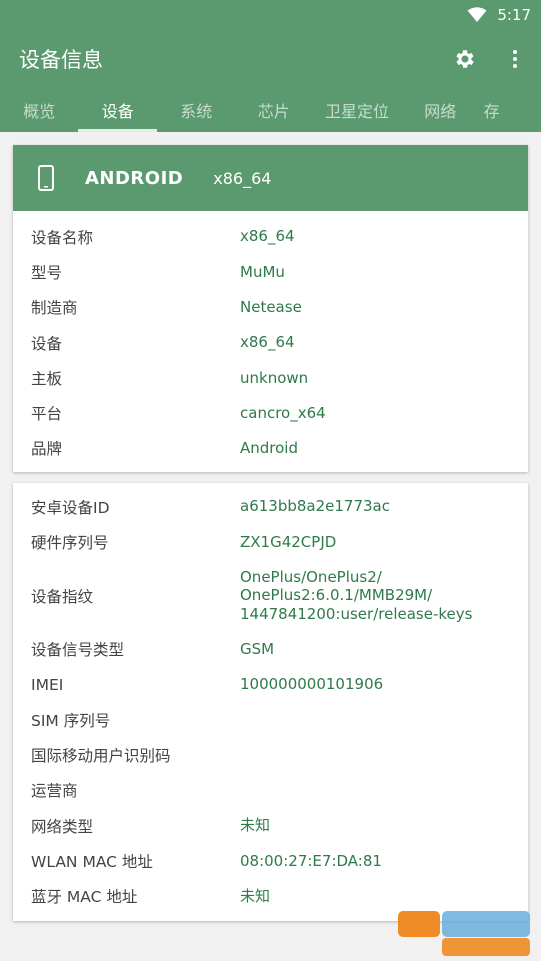 The image size is (541, 961). Describe the element at coordinates (315, 506) in the screenshot. I see `row-value: a613bb8a2e1773ac` at that location.